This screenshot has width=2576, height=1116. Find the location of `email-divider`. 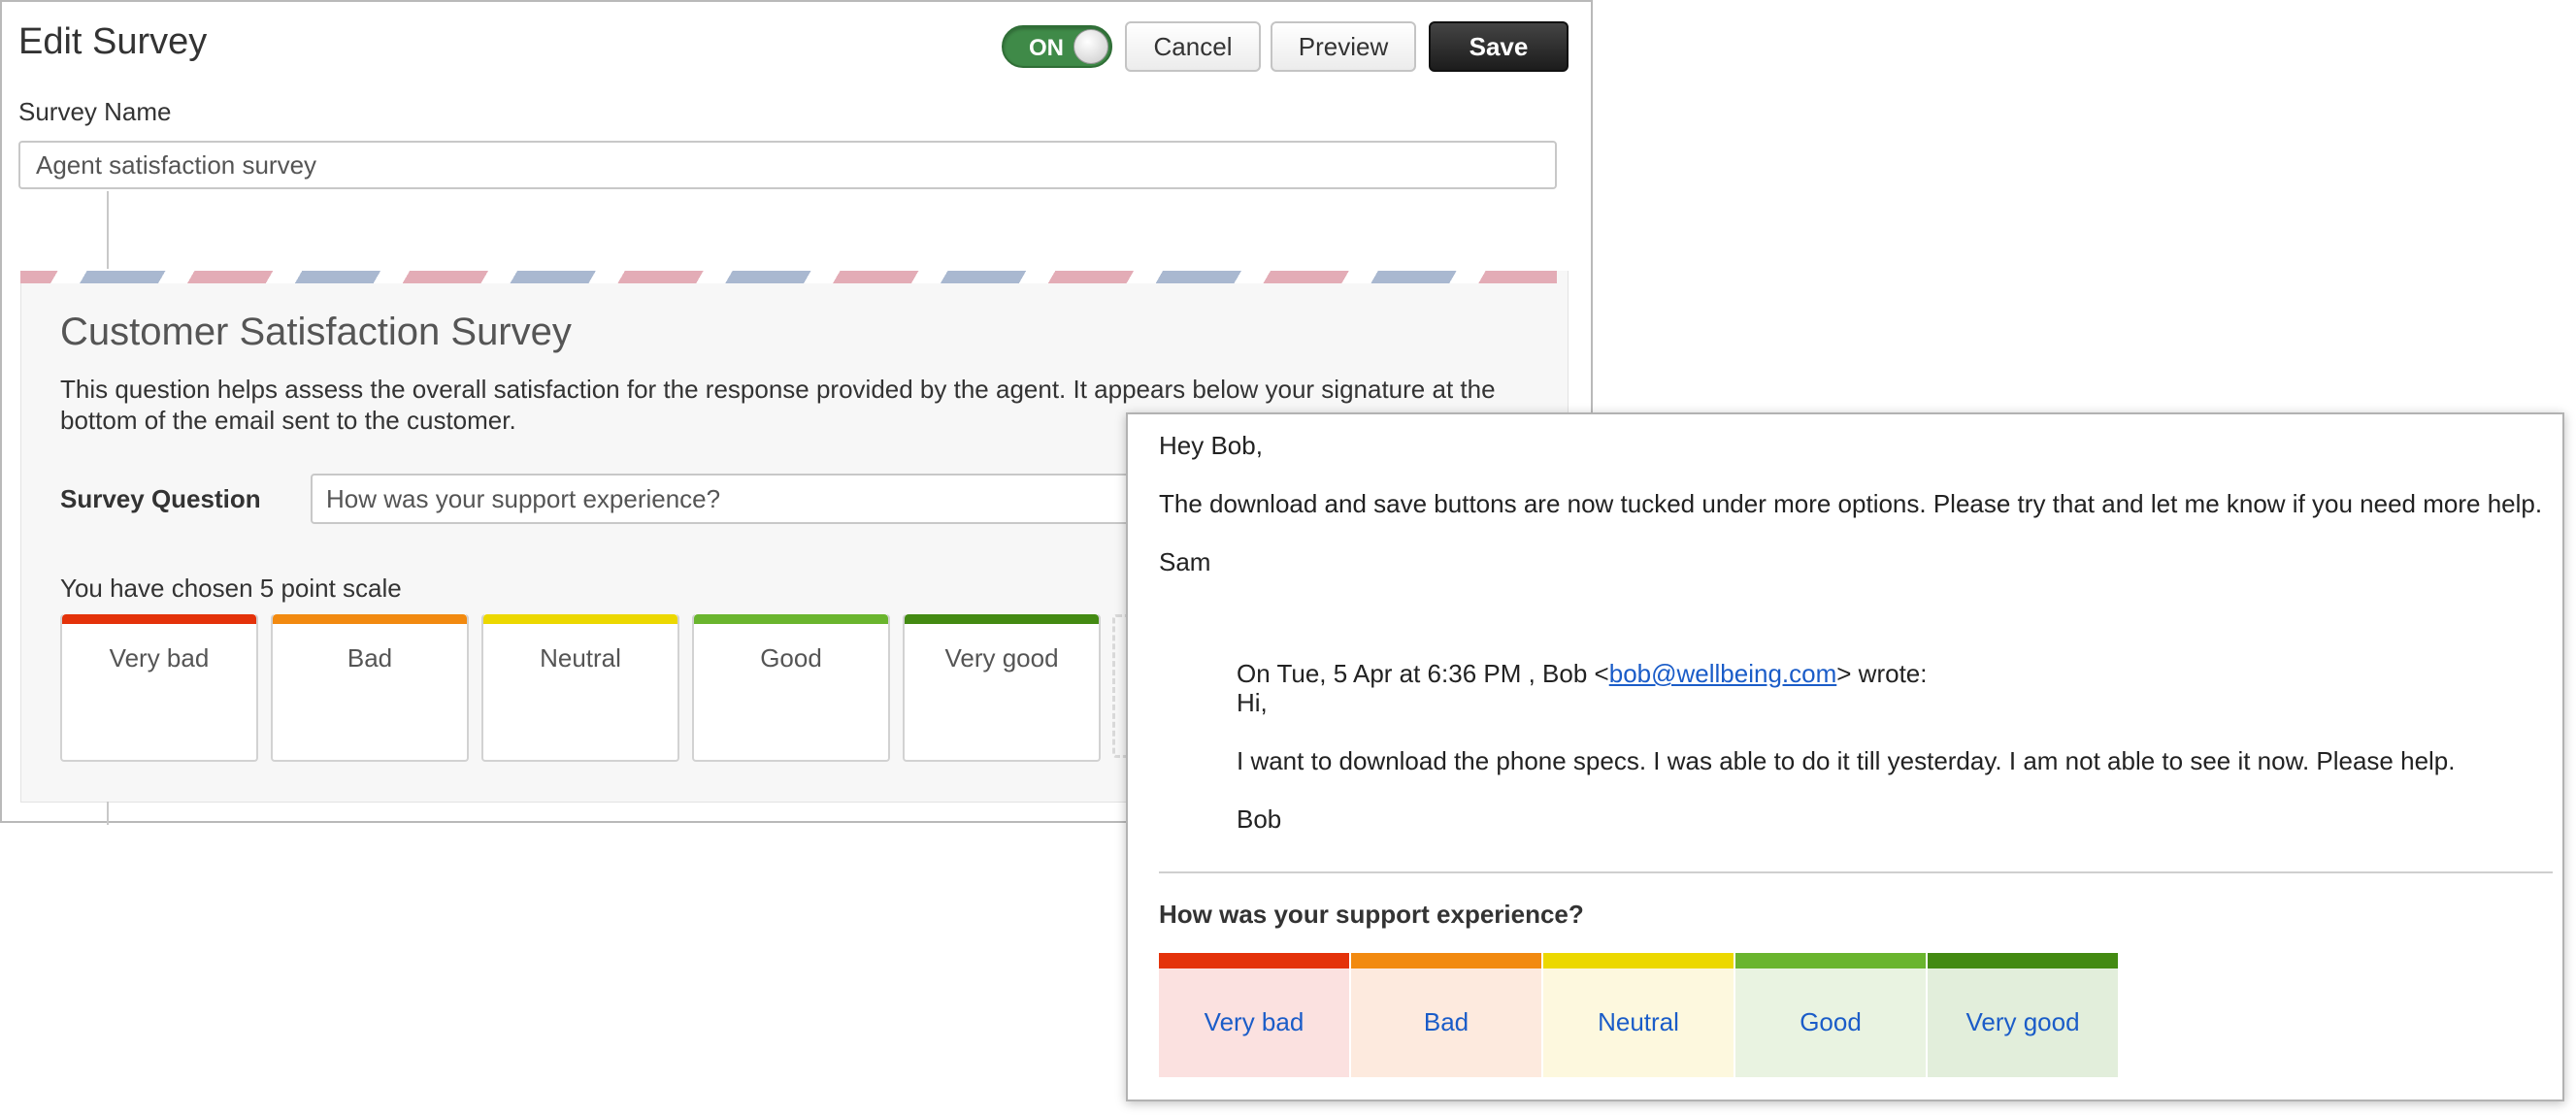

email-divider is located at coordinates (1856, 872).